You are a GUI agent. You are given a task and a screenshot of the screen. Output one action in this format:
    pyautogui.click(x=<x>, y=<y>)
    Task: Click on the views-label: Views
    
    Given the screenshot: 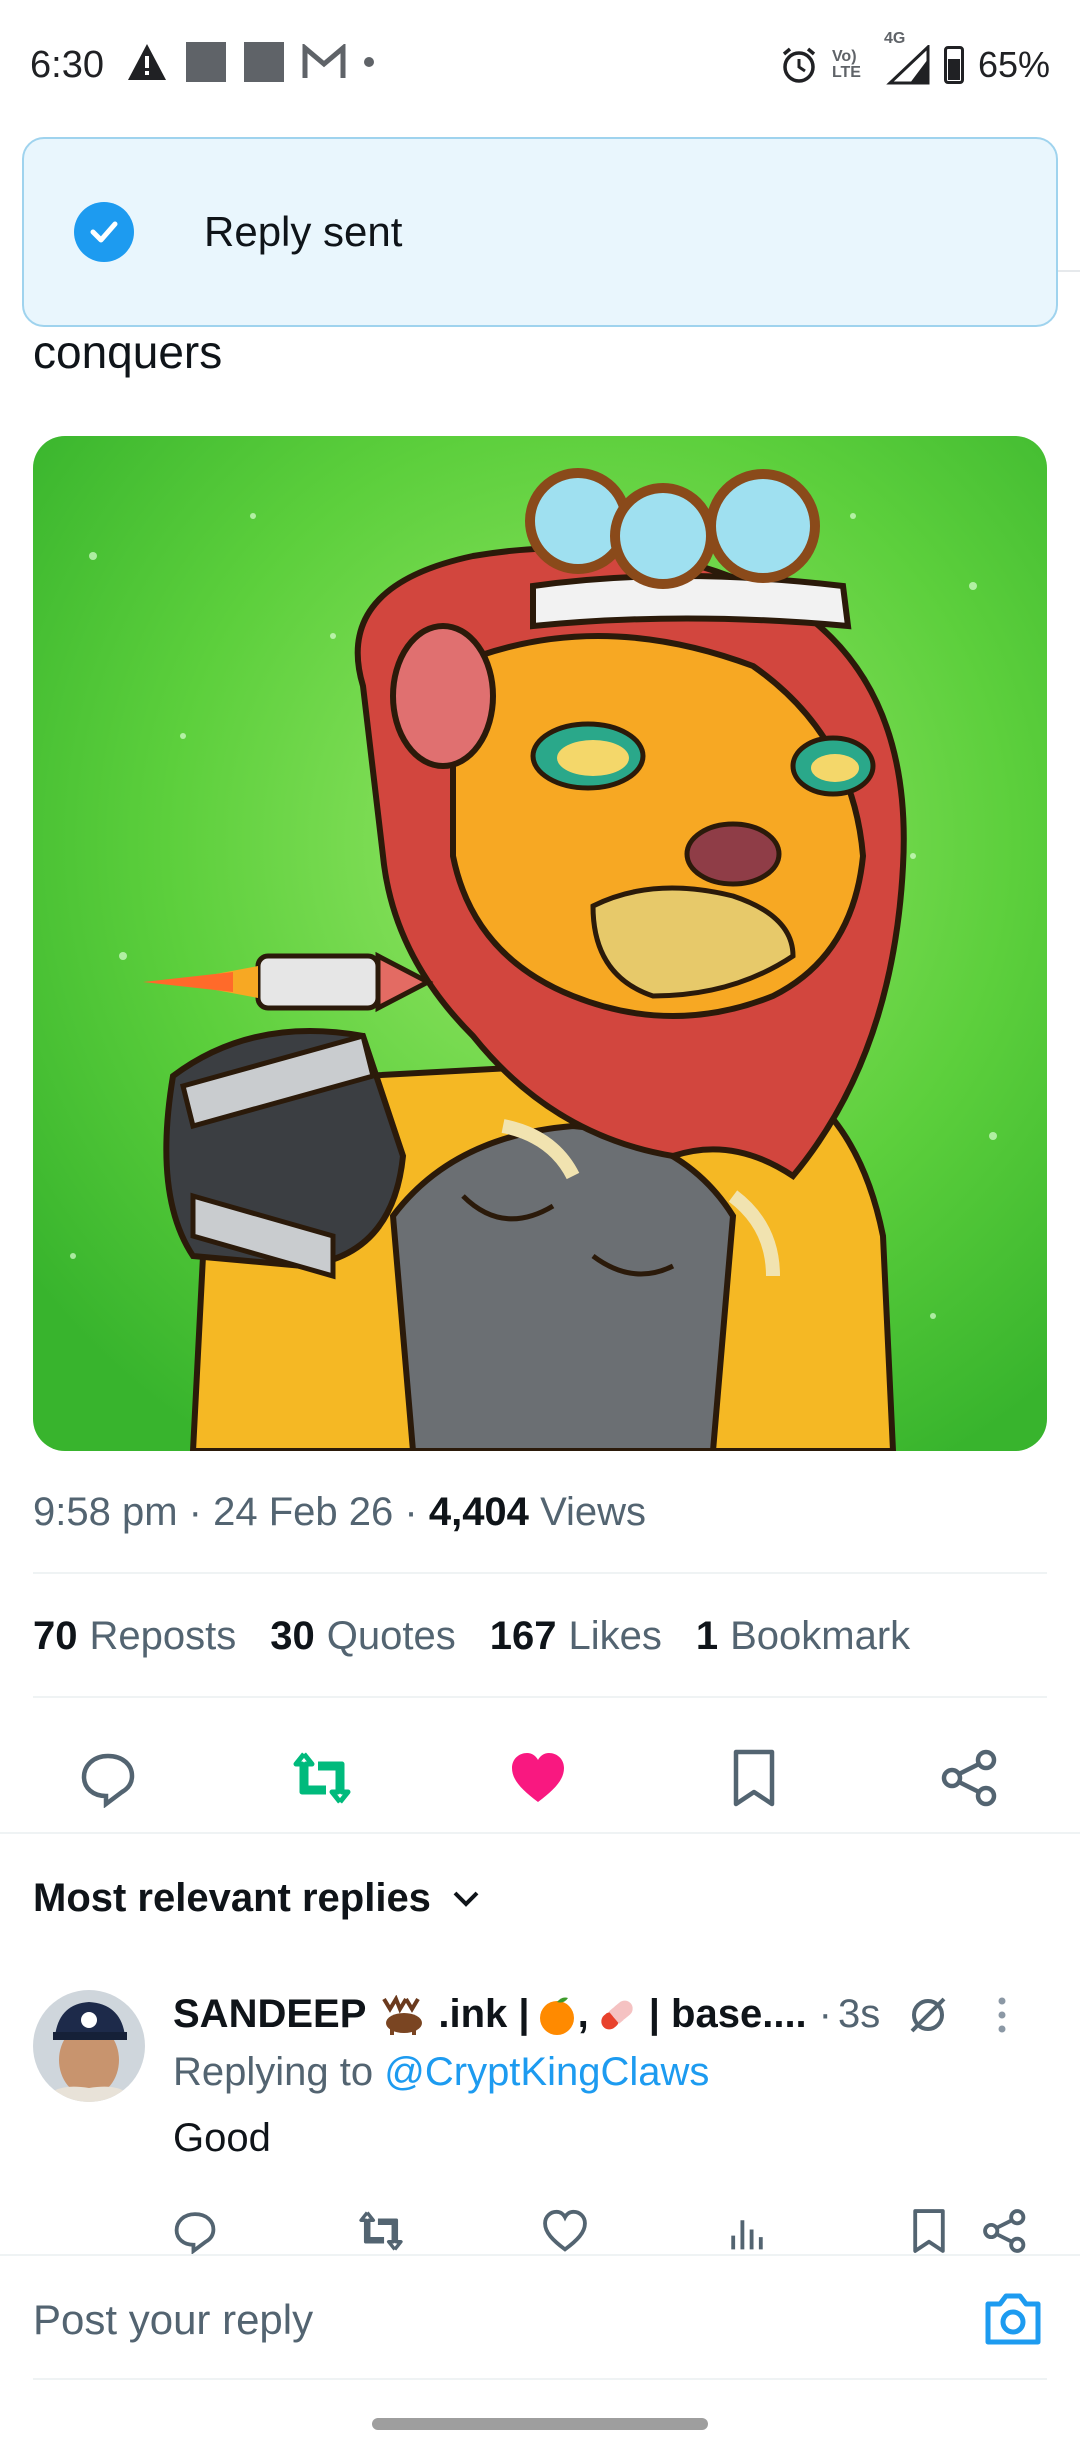 What is the action you would take?
    pyautogui.click(x=593, y=1512)
    